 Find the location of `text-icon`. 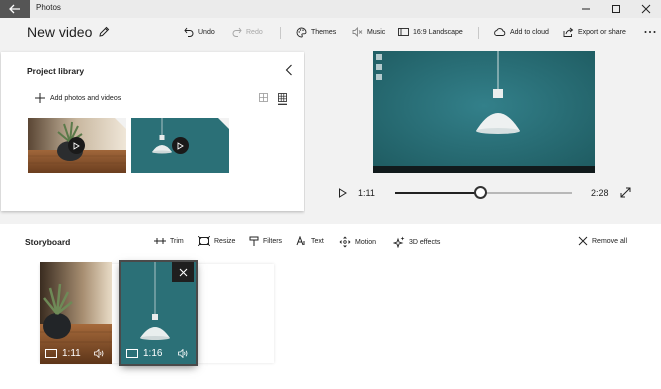

text-icon is located at coordinates (300, 241).